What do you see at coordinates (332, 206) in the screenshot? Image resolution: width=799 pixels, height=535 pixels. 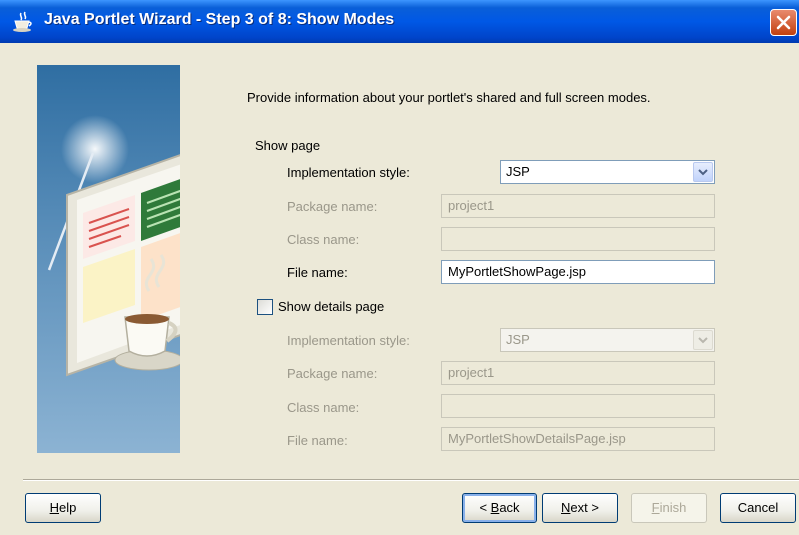 I see `show-package-label: Package name:` at bounding box center [332, 206].